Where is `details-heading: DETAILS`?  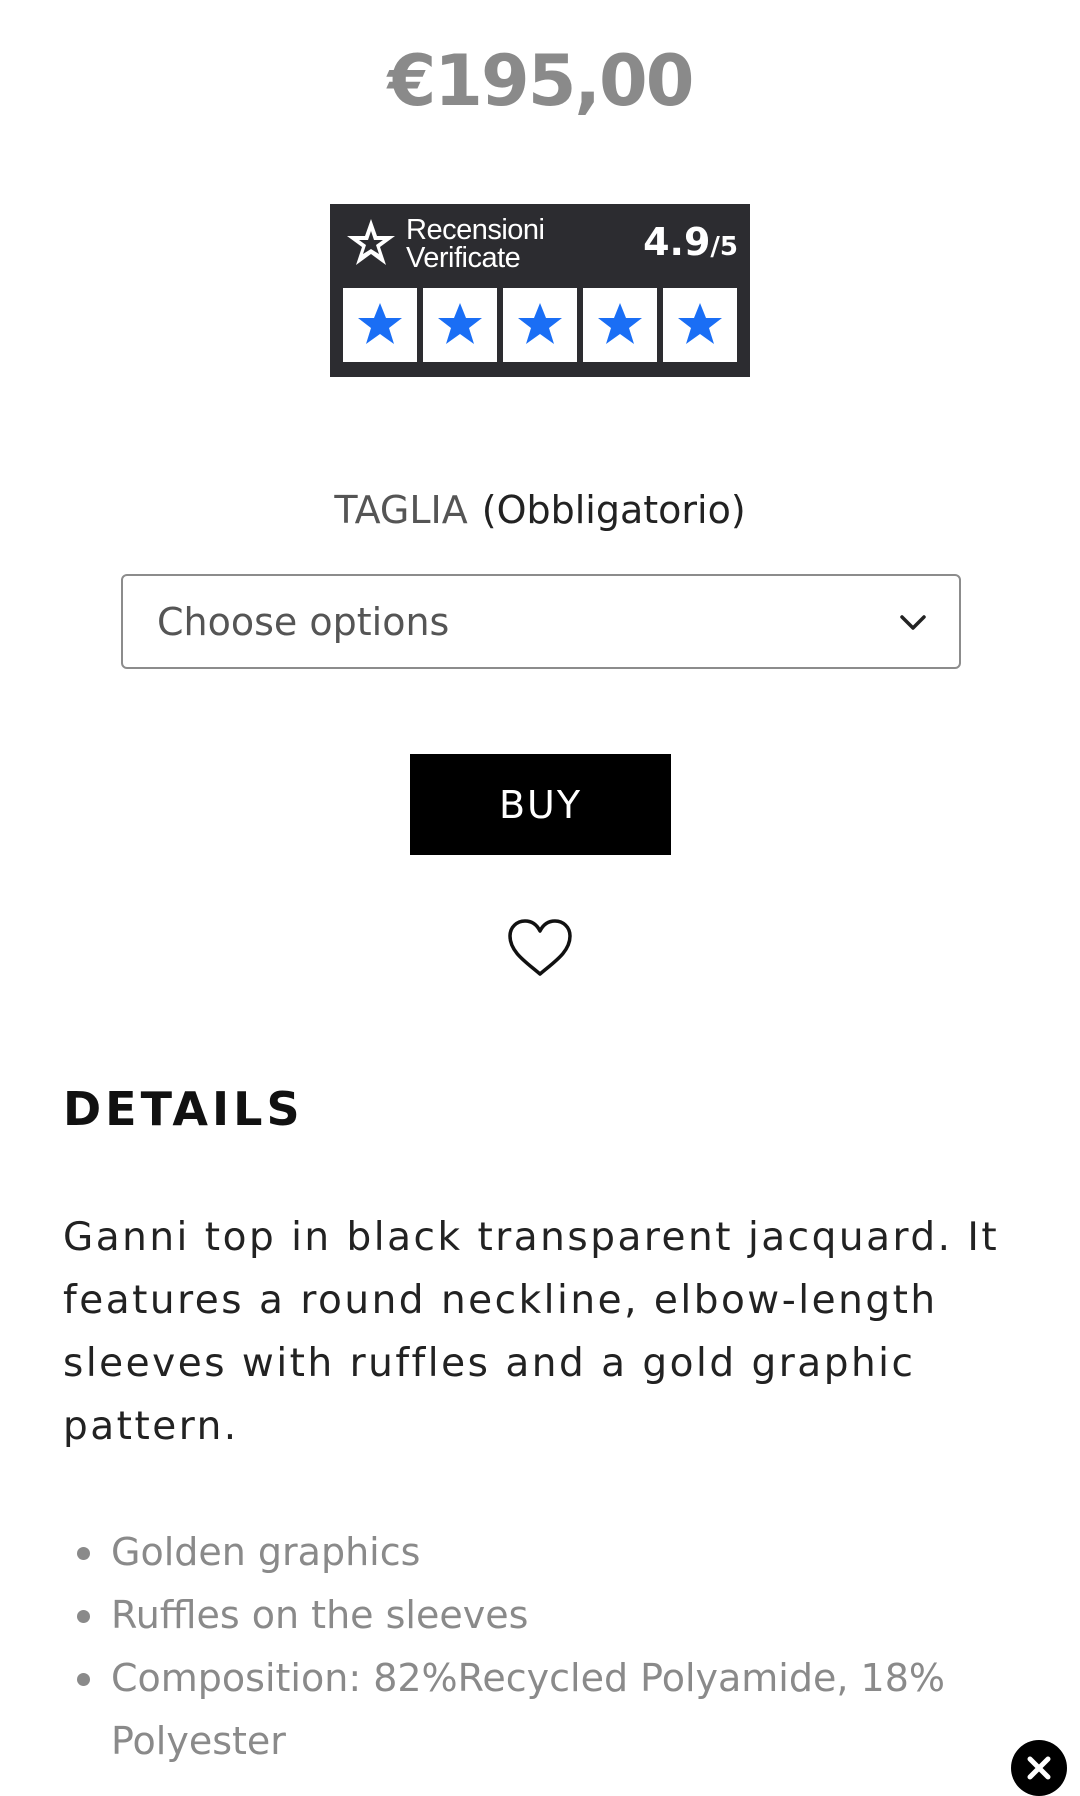 details-heading: DETAILS is located at coordinates (183, 1109).